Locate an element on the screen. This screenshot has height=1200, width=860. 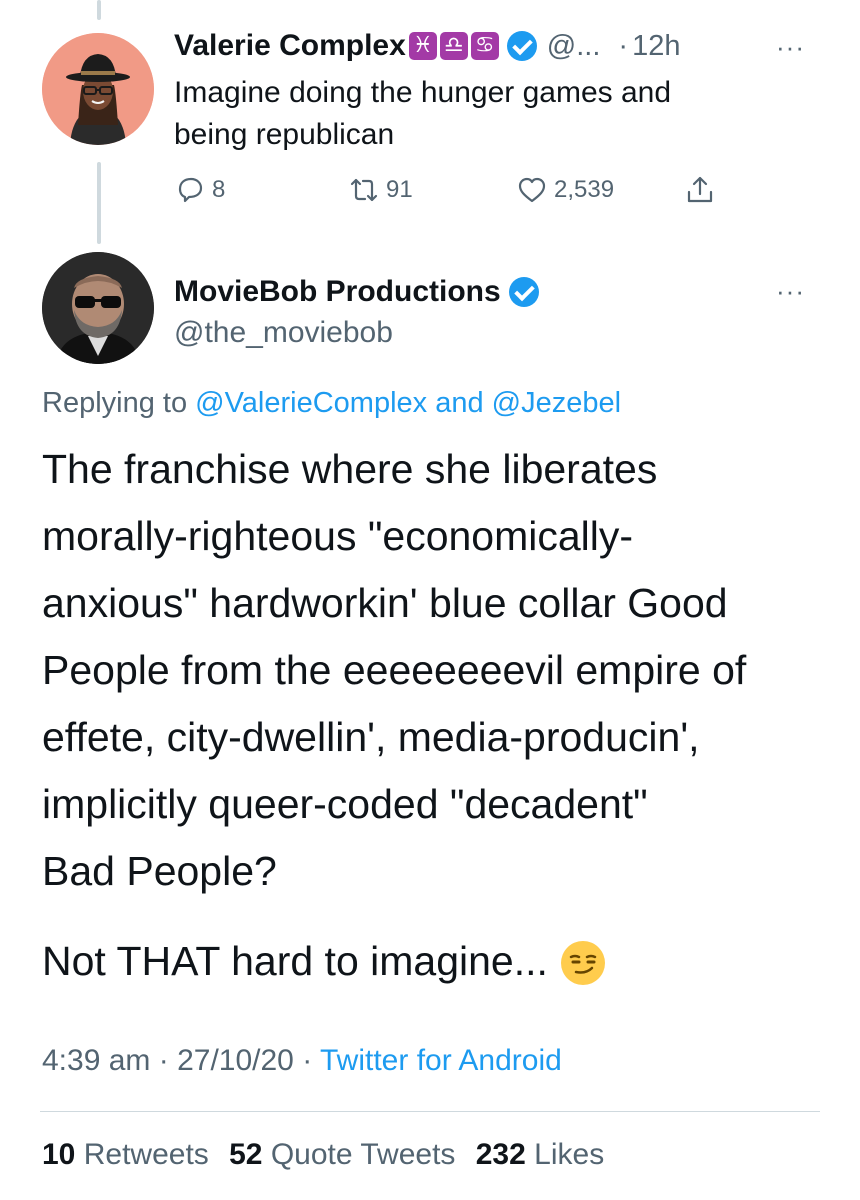
tweet-body-line: effete, city-dwellin', media-producin', is located at coordinates (371, 737).